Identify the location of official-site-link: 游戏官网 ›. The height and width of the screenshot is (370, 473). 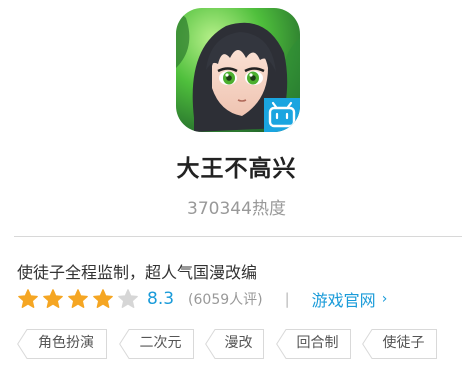
(350, 299).